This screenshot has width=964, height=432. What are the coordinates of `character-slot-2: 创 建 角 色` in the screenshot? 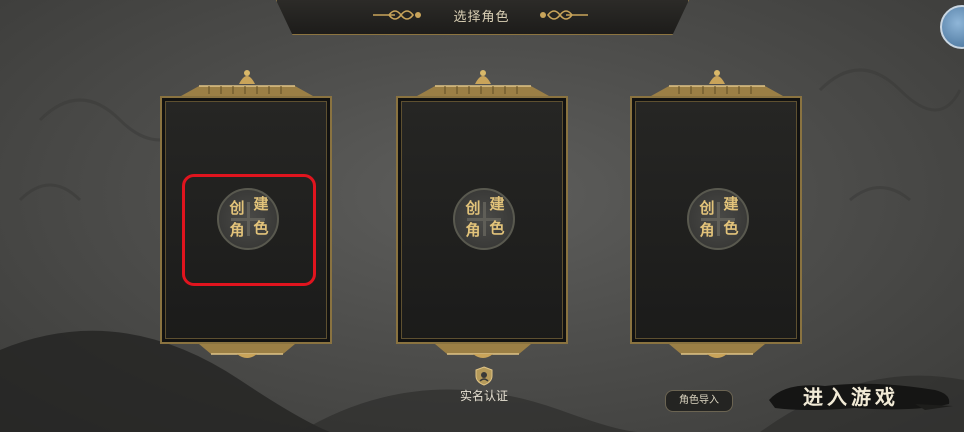 It's located at (483, 214).